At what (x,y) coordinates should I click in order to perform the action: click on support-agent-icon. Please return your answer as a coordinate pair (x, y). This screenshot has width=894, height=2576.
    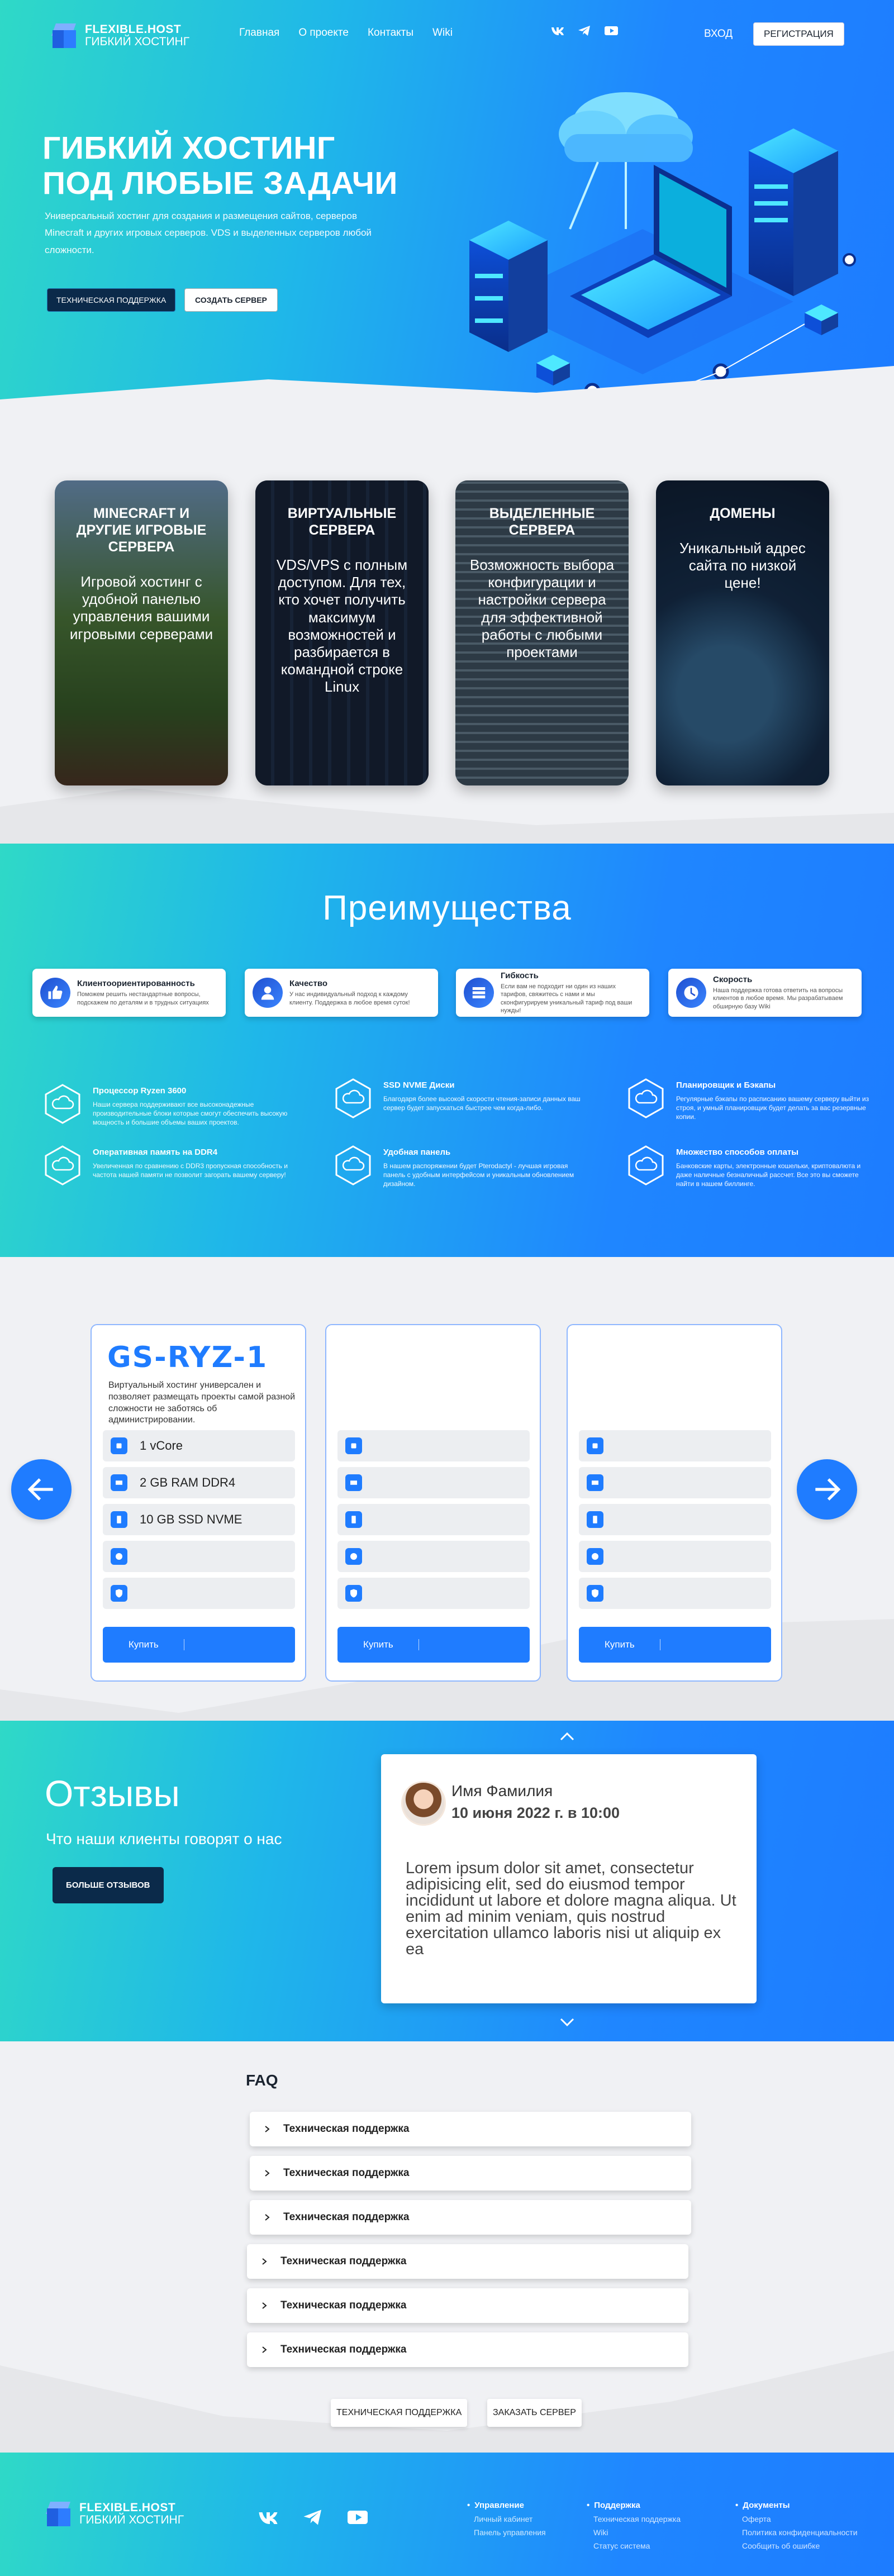
    Looking at the image, I should click on (268, 993).